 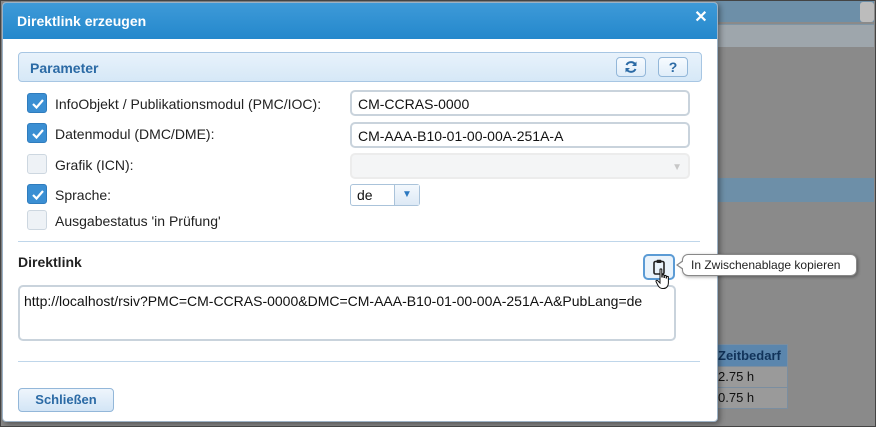 I want to click on background-button, so click(x=867, y=12).